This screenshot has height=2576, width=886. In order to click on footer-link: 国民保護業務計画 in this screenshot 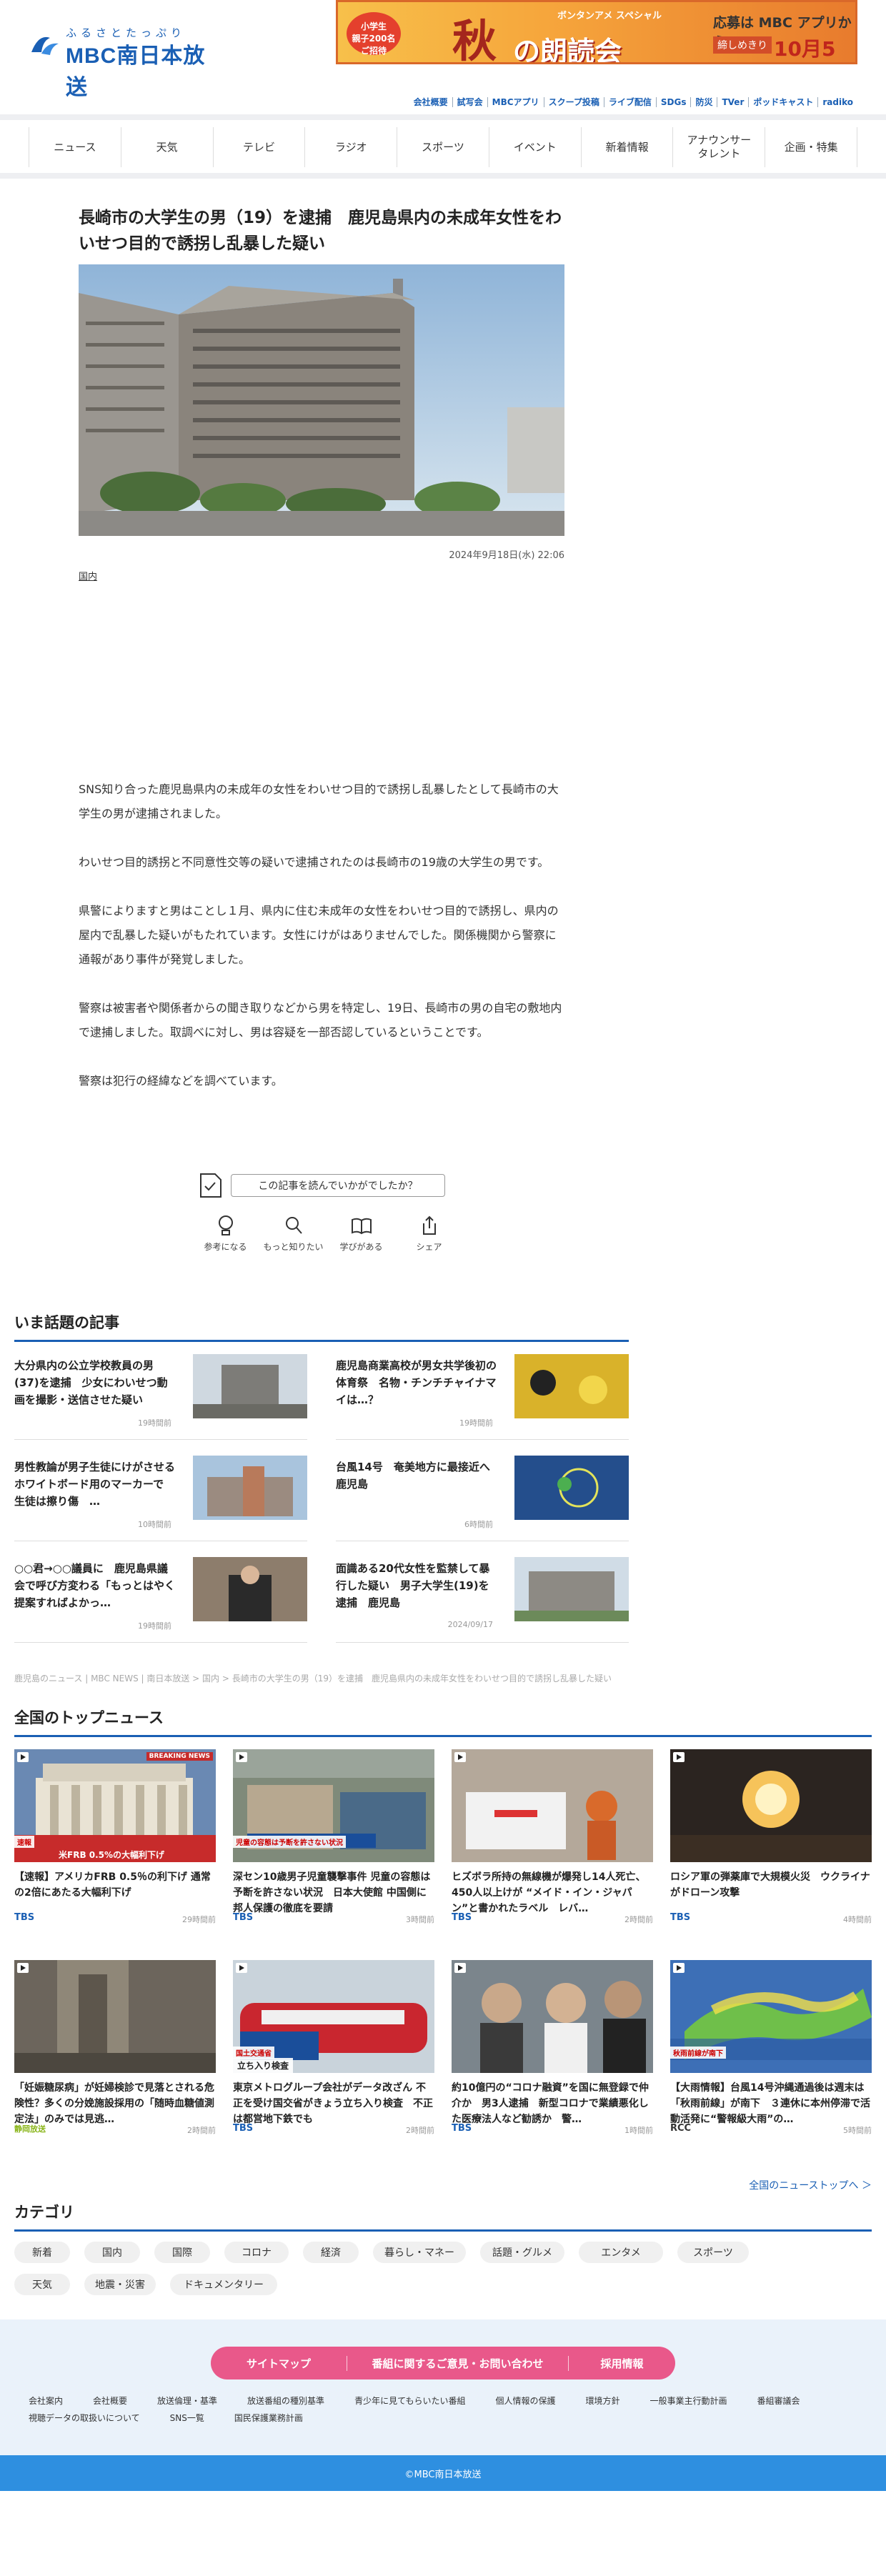, I will do `click(268, 2418)`.